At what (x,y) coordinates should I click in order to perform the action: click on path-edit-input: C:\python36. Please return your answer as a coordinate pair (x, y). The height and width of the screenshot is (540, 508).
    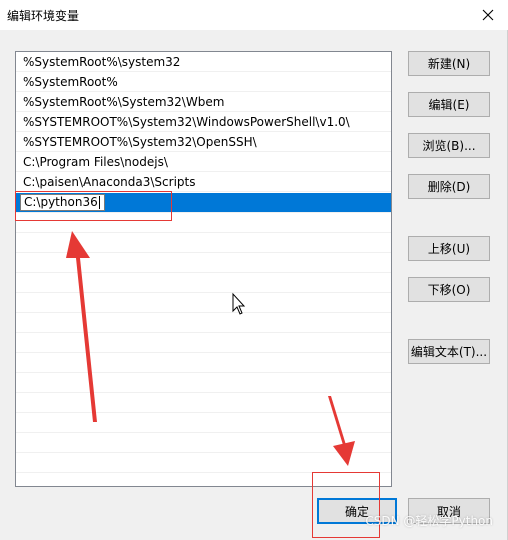
    Looking at the image, I should click on (62, 202).